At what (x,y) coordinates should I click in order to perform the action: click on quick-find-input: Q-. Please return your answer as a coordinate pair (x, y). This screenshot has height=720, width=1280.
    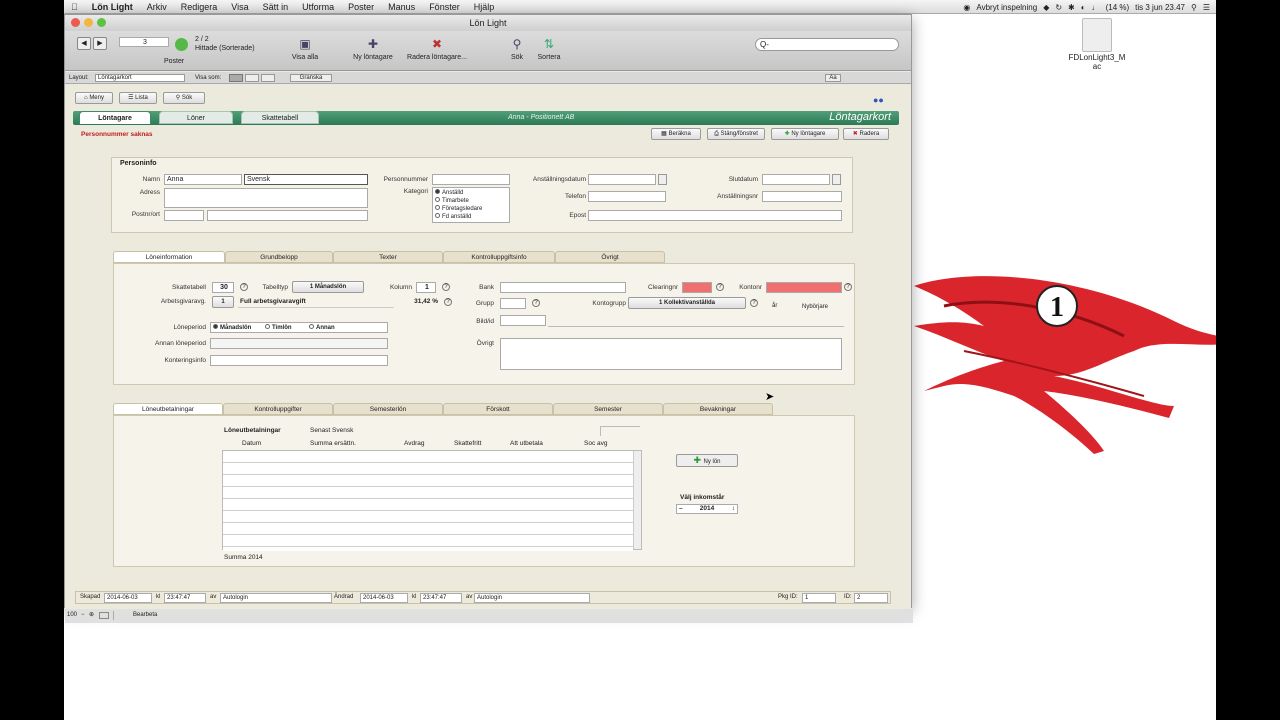
    Looking at the image, I should click on (827, 44).